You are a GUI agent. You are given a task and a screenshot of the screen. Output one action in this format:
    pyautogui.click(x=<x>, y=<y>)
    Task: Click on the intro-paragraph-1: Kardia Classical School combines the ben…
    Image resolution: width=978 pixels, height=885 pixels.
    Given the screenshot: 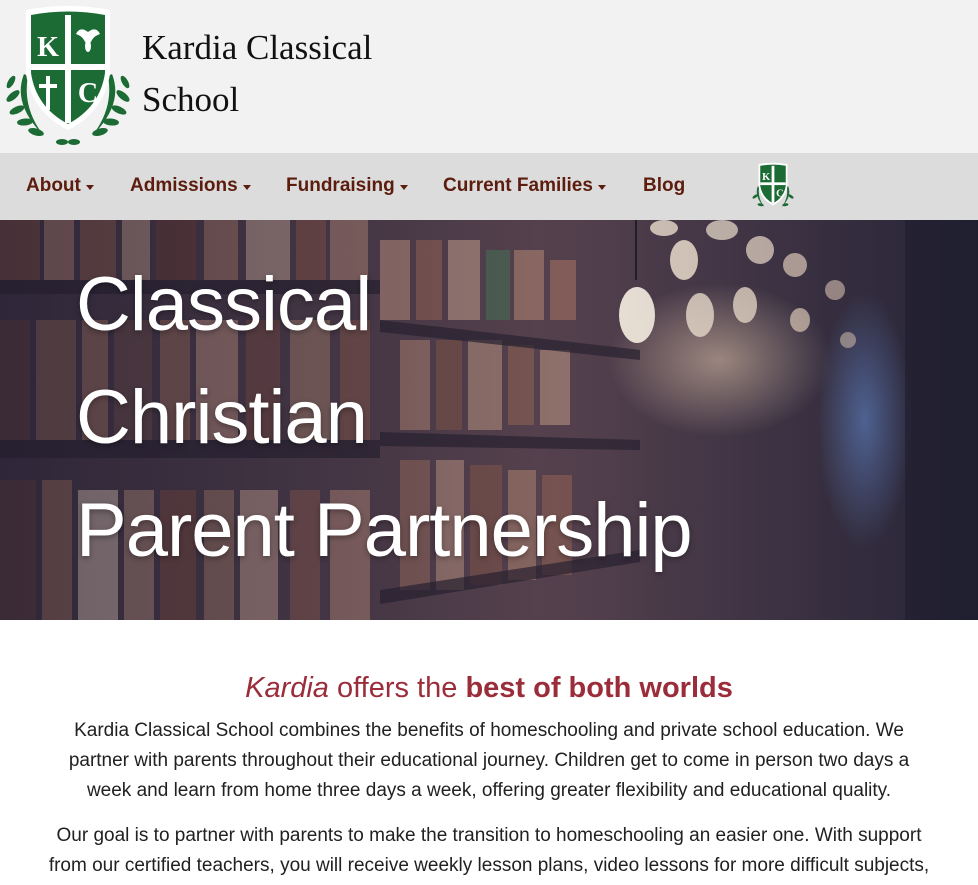 What is the action you would take?
    pyautogui.click(x=489, y=761)
    